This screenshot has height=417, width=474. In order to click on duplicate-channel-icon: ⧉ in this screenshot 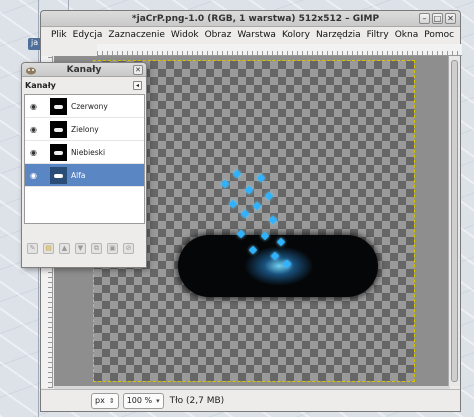, I will do `click(96, 248)`.